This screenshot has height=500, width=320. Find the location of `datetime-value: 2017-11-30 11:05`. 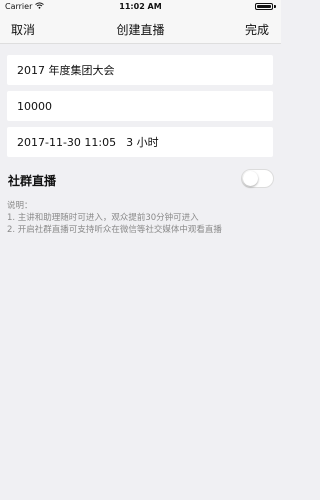

datetime-value: 2017-11-30 11:05 is located at coordinates (67, 142).